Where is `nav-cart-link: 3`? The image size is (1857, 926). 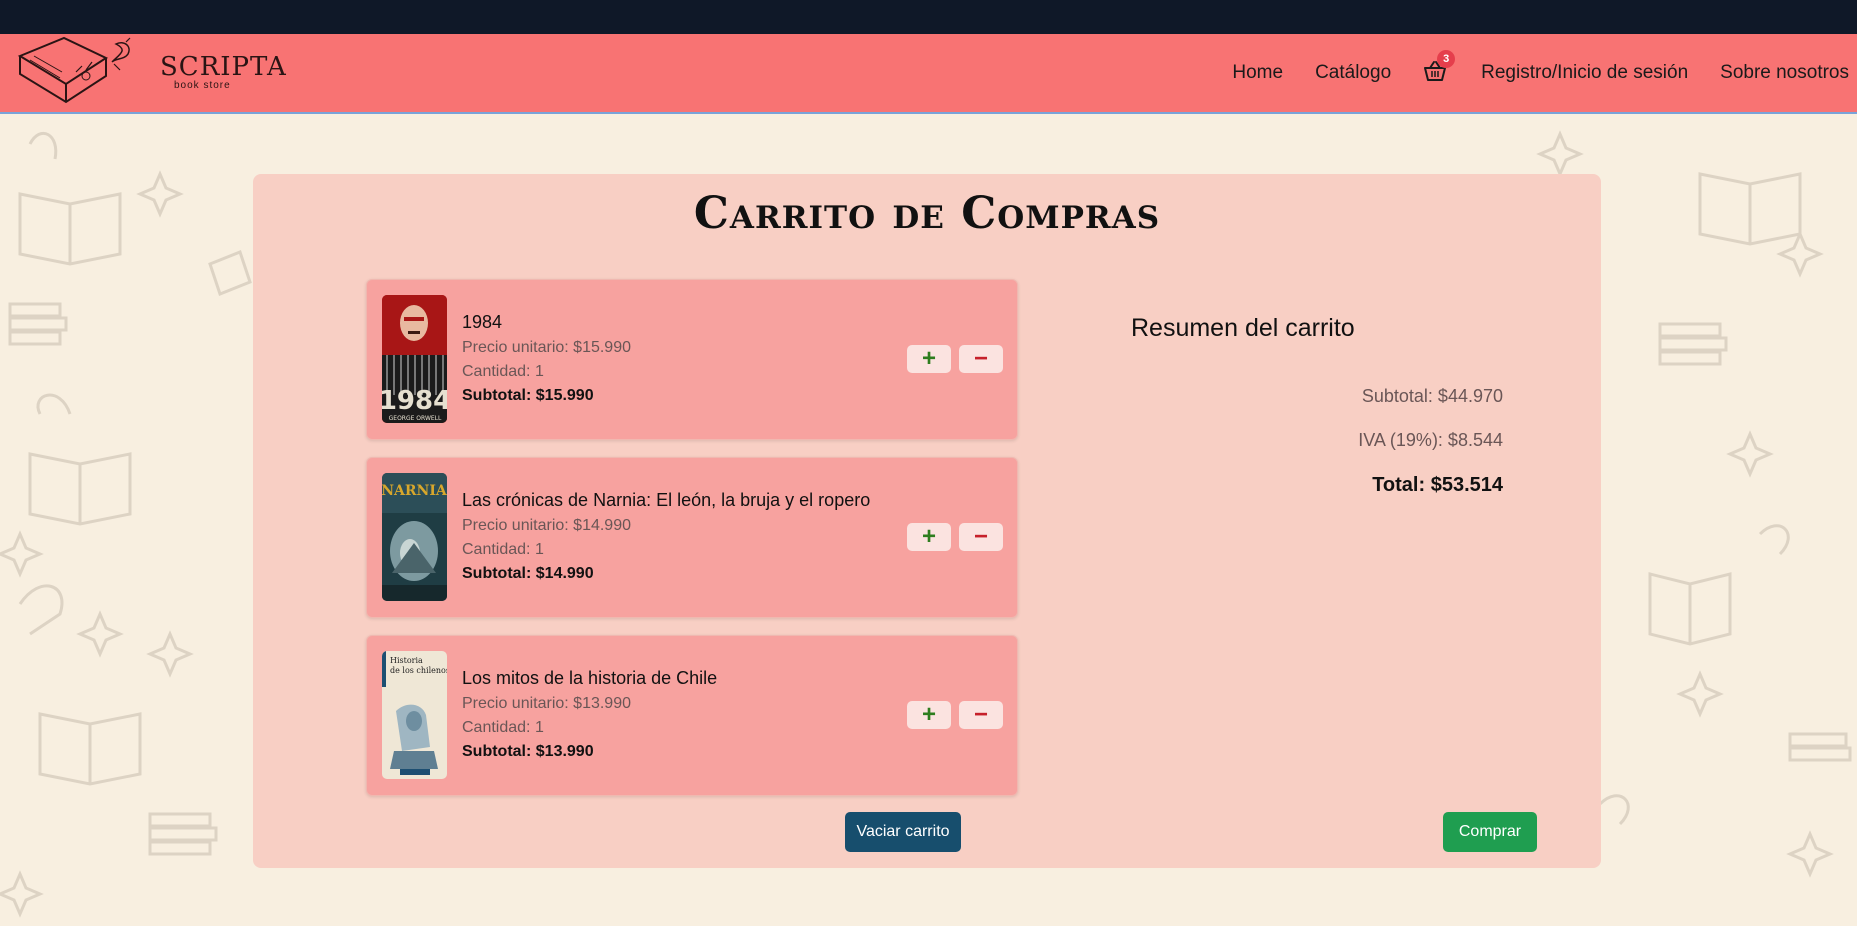 nav-cart-link: 3 is located at coordinates (1439, 68).